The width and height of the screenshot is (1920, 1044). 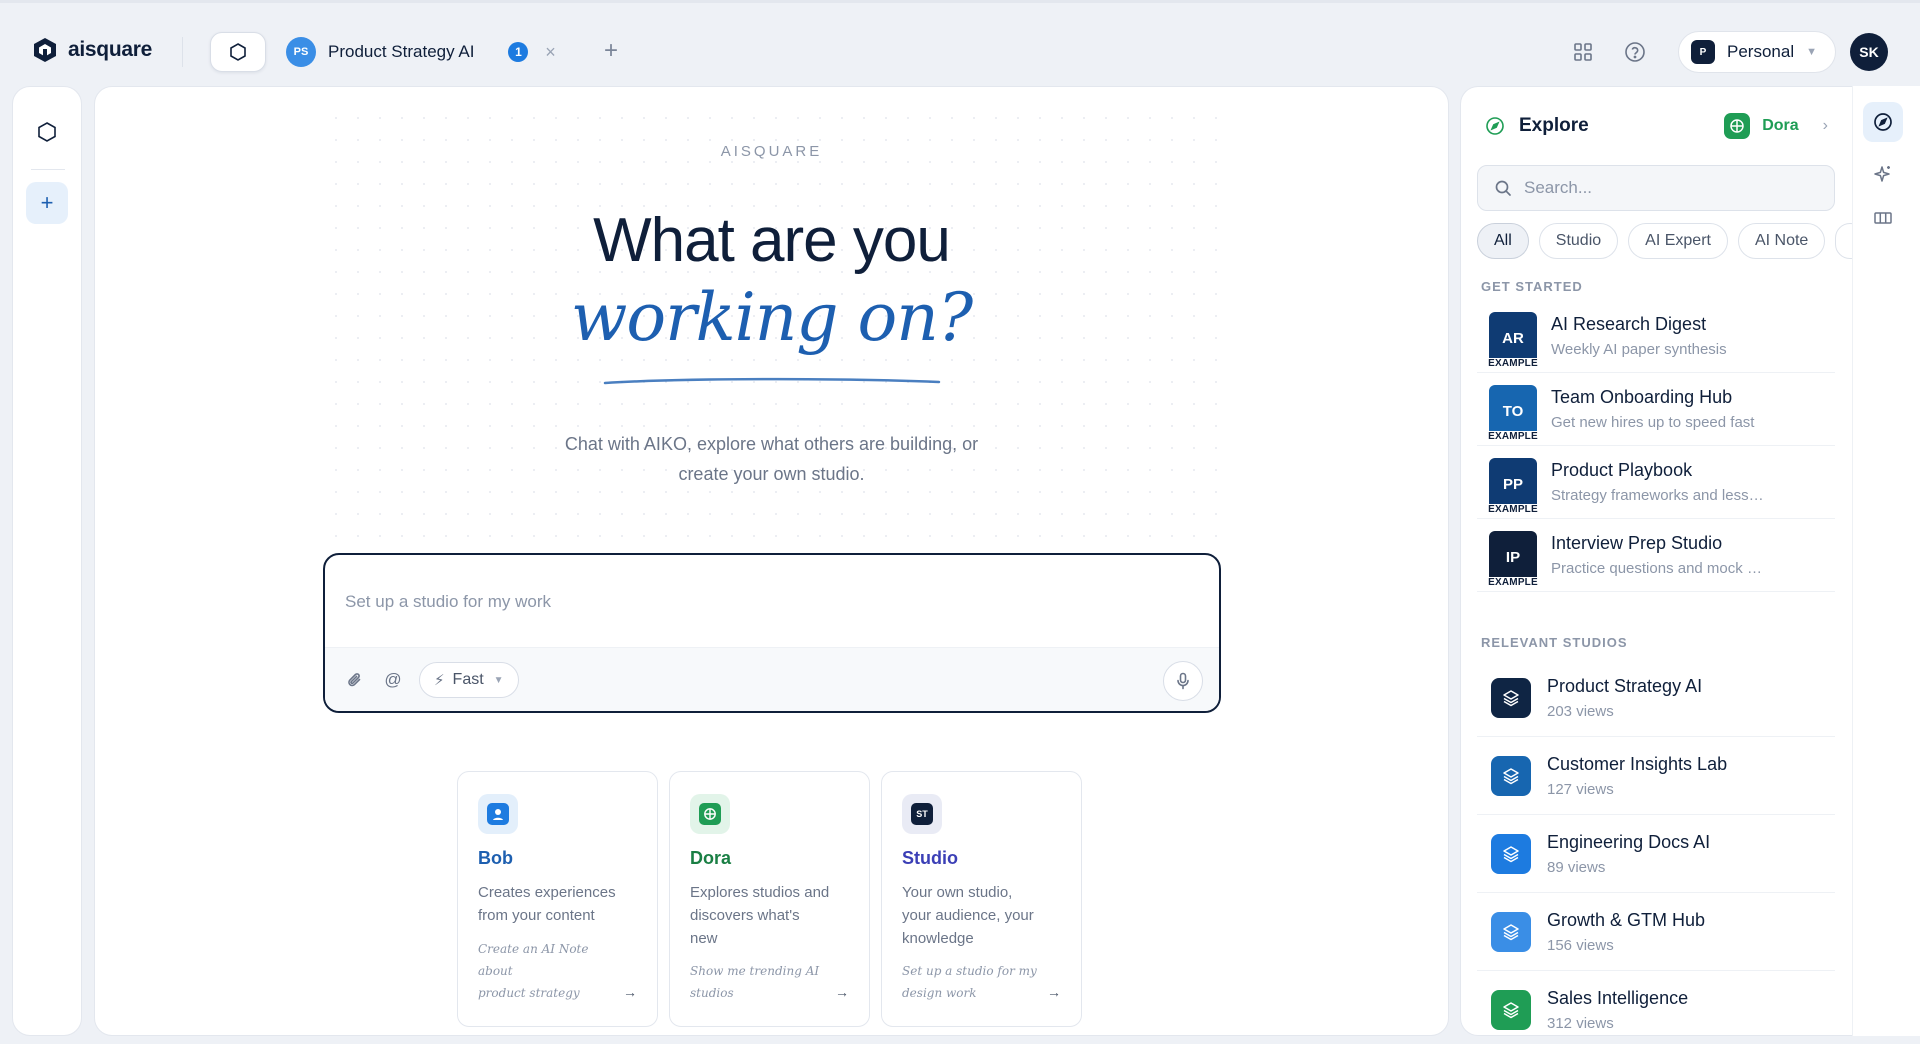 What do you see at coordinates (1843, 241) in the screenshot?
I see `filter-chip-more` at bounding box center [1843, 241].